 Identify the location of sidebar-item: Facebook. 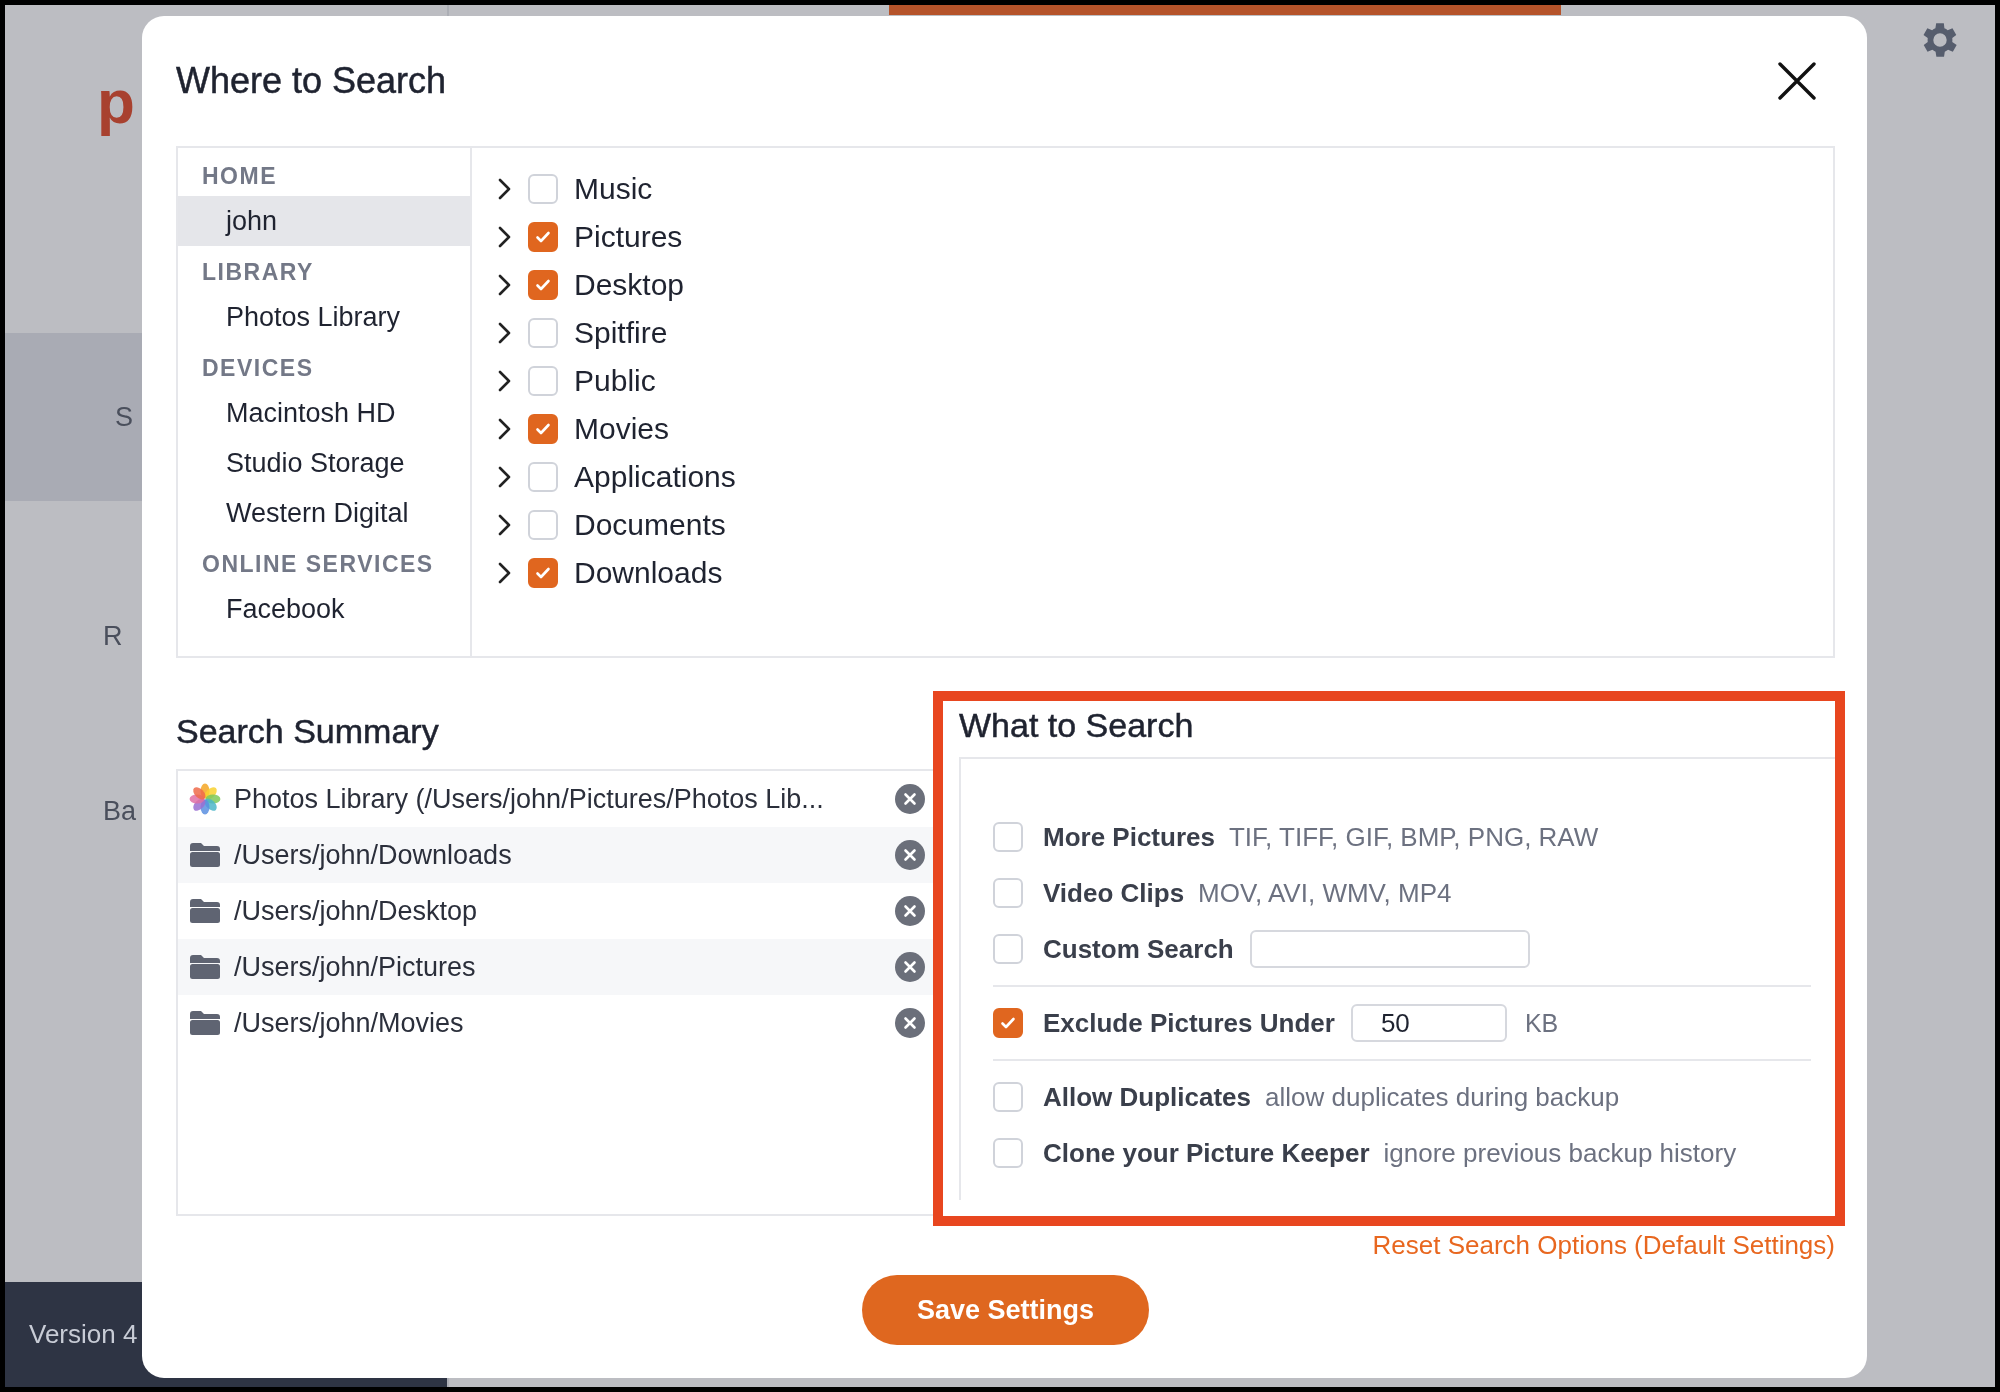
(324, 609).